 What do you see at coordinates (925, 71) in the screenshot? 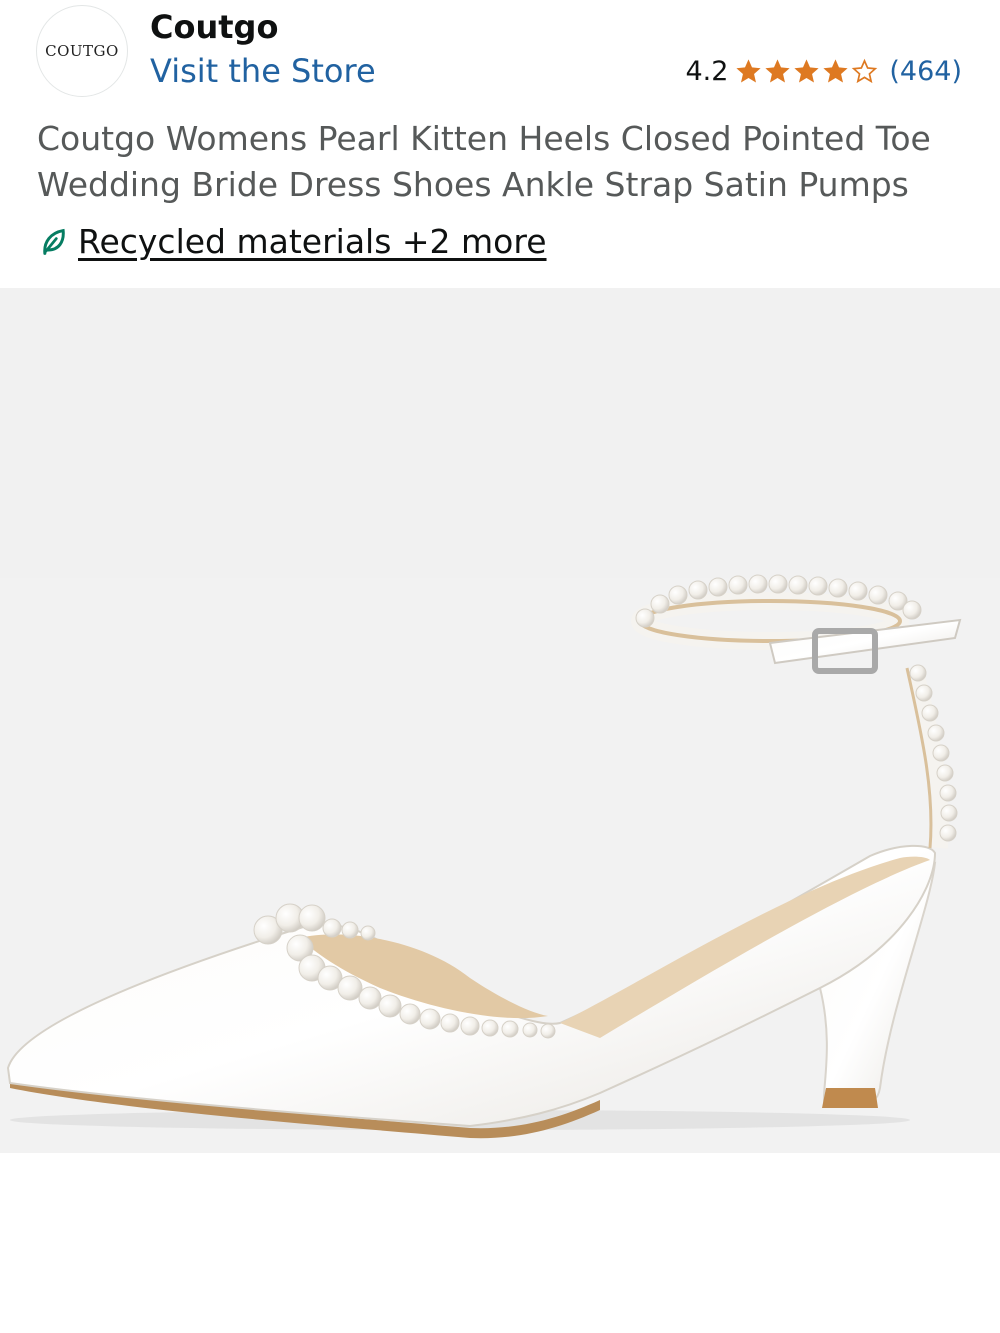
I see `review-count-link: (464)` at bounding box center [925, 71].